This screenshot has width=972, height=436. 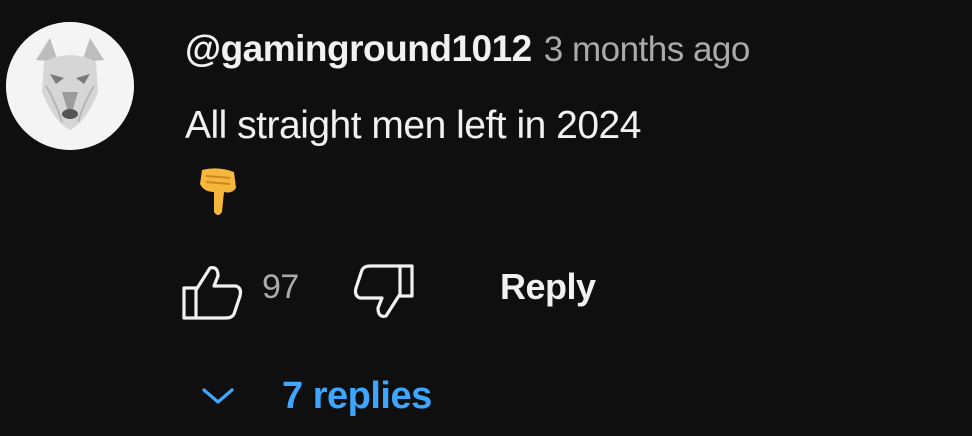 I want to click on view-replies-button: 7 replies, so click(x=316, y=396).